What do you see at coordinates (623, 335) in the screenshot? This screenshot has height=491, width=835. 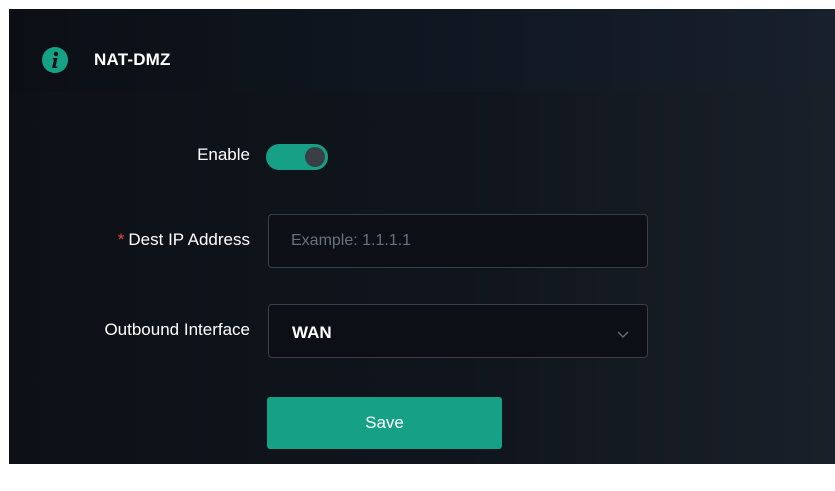 I see `chevron-down-icon` at bounding box center [623, 335].